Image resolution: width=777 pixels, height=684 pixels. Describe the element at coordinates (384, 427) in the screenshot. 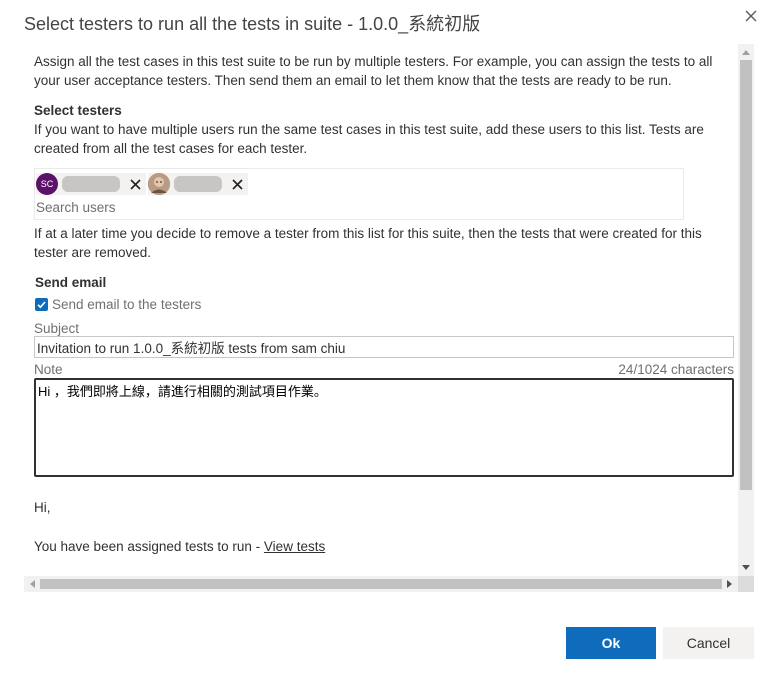

I see `note-textarea: Hi ，我們即將上線，請進行相關的測試項目作業。` at that location.